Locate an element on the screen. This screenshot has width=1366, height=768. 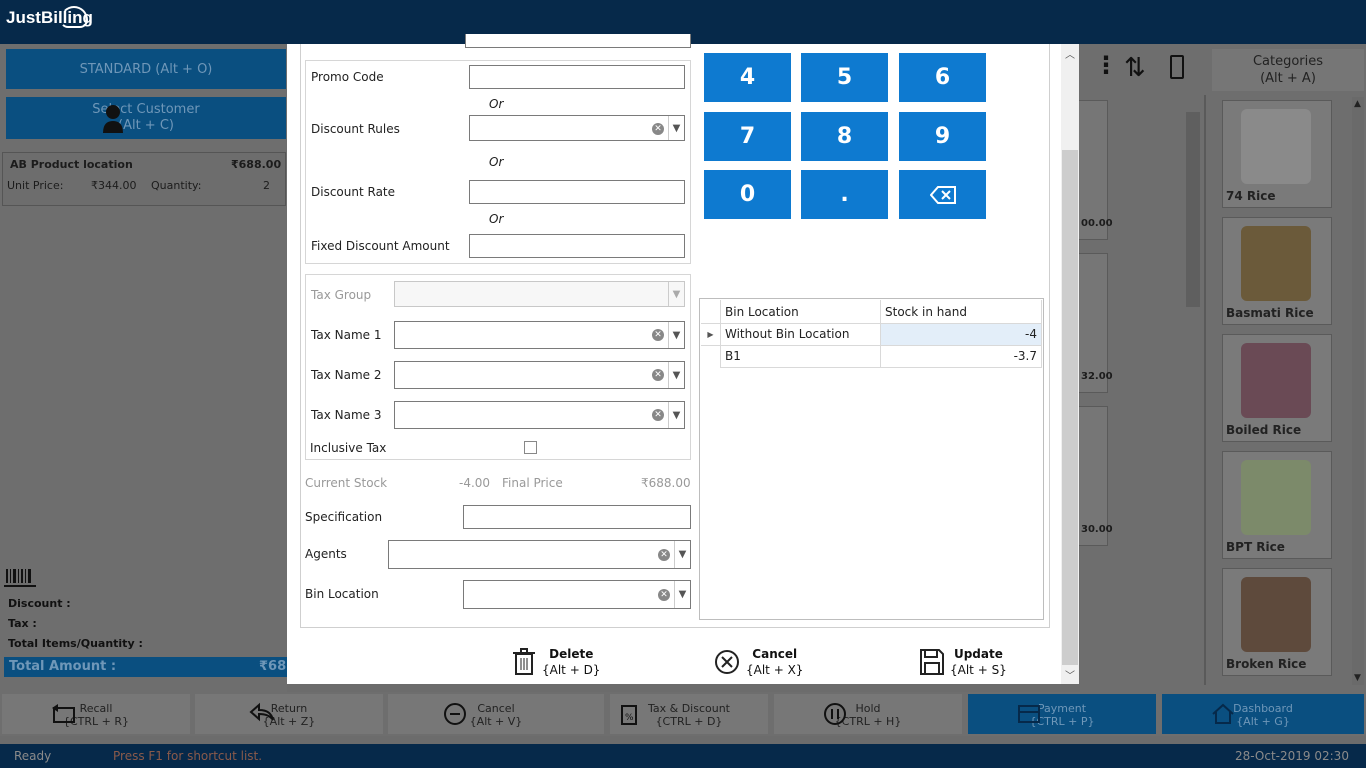
hold-label: Hold is located at coordinates (868, 708).